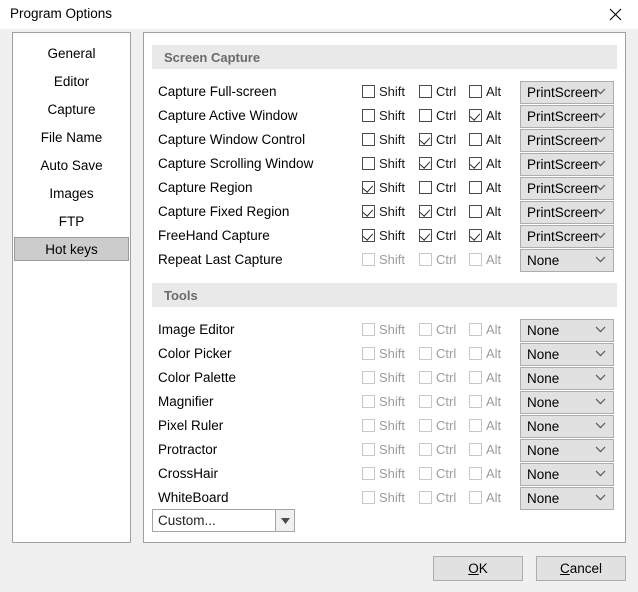 The width and height of the screenshot is (638, 592). What do you see at coordinates (581, 568) in the screenshot?
I see `cancel-button: Cancel` at bounding box center [581, 568].